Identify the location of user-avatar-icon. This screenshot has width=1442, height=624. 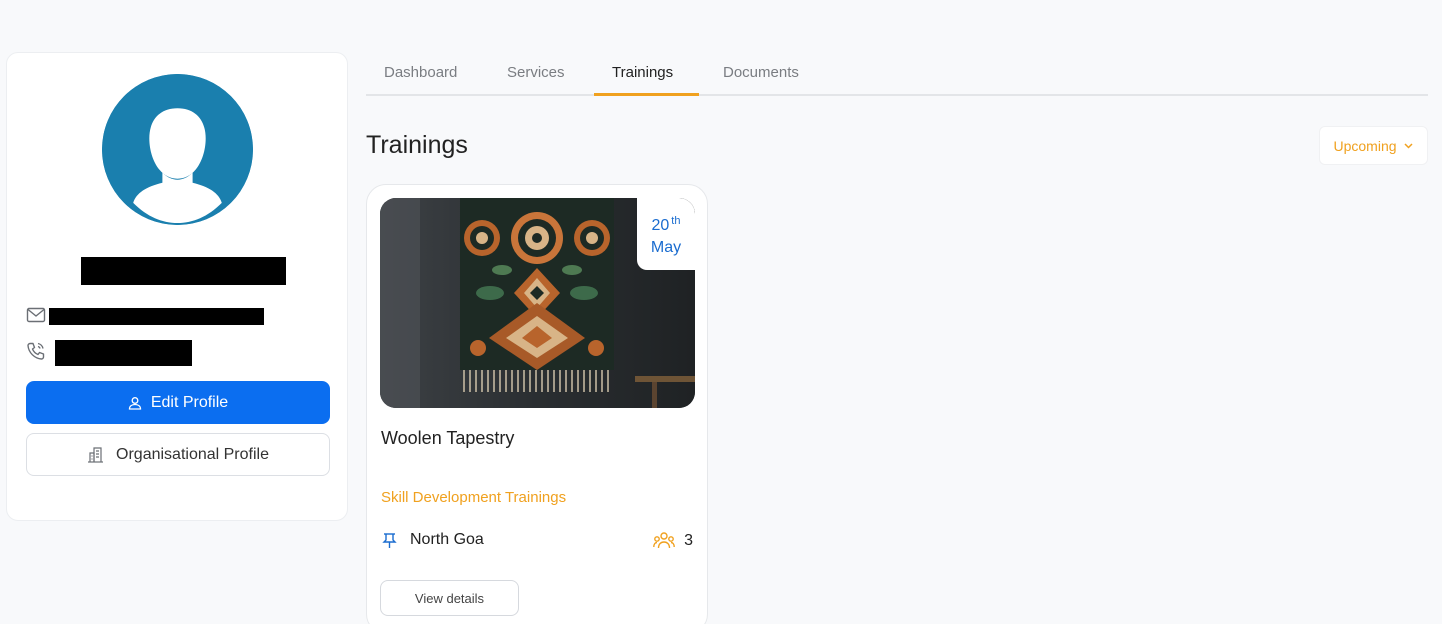
(177, 149).